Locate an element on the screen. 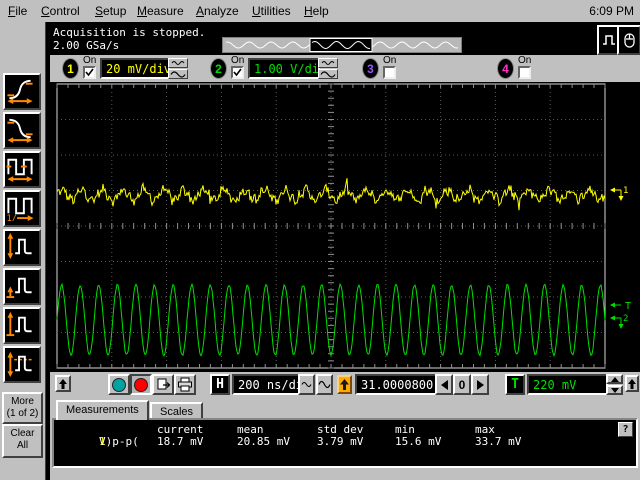  down-triangle-icon is located at coordinates (614, 390).